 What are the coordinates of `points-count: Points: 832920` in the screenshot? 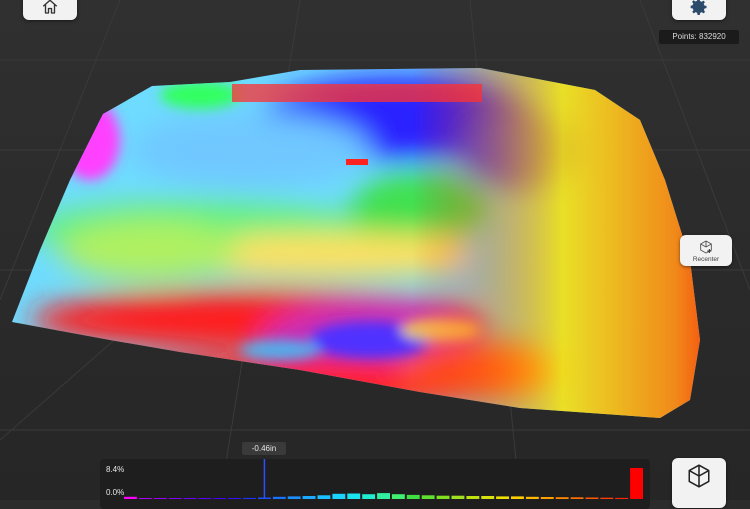 It's located at (699, 37).